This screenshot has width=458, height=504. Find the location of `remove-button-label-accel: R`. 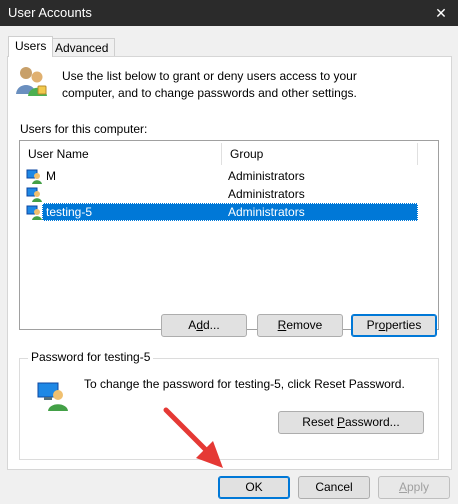

remove-button-label-accel: R is located at coordinates (282, 325).